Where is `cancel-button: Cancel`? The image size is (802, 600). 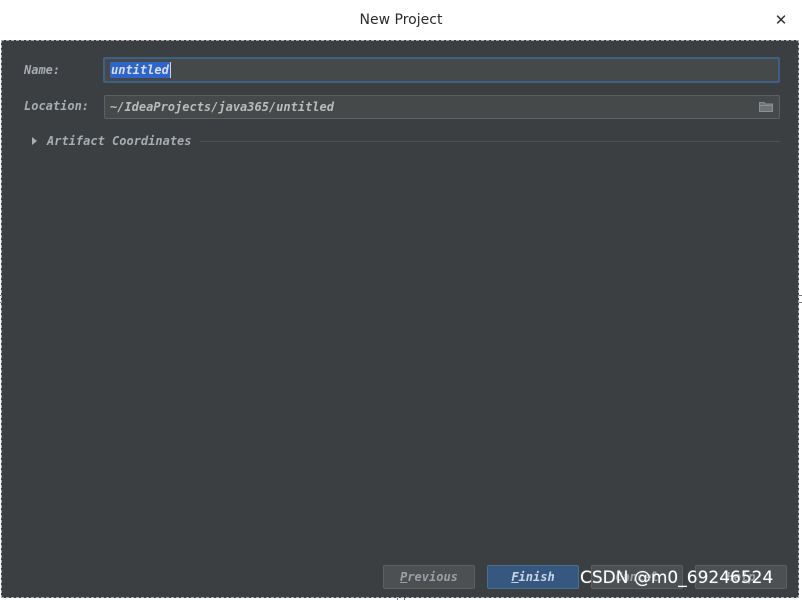
cancel-button: Cancel is located at coordinates (637, 577).